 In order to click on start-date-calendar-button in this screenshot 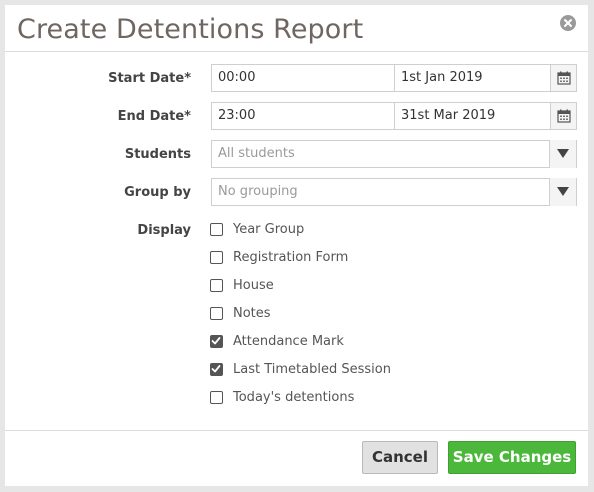, I will do `click(563, 78)`.